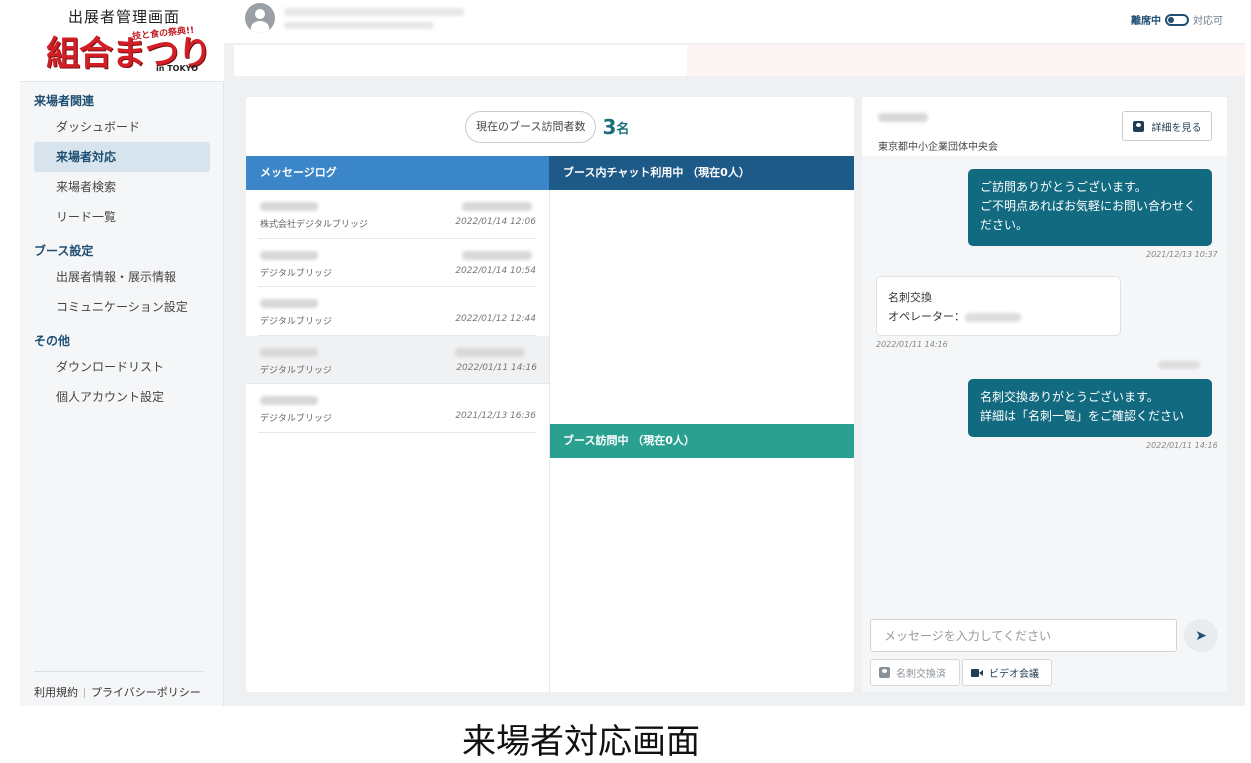  Describe the element at coordinates (374, 12) in the screenshot. I see `user-name-redacted` at that location.